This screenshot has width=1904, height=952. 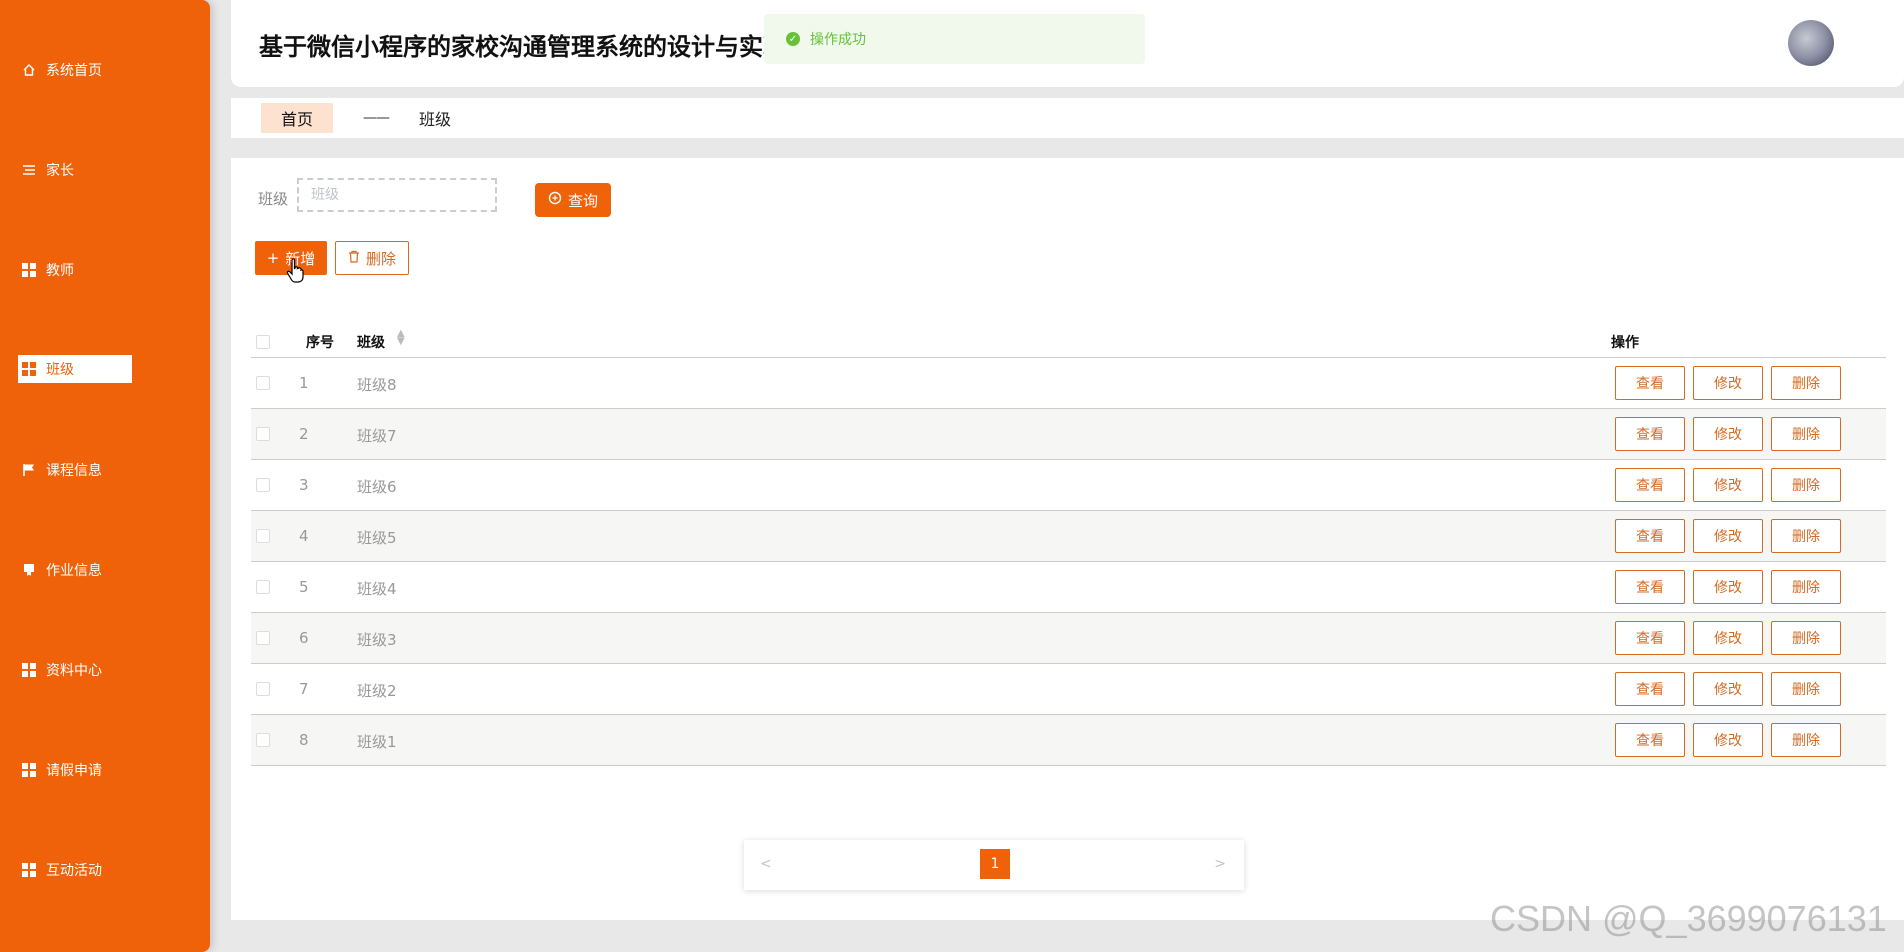 I want to click on sidebar-item-classes: 班级, so click(x=75, y=369).